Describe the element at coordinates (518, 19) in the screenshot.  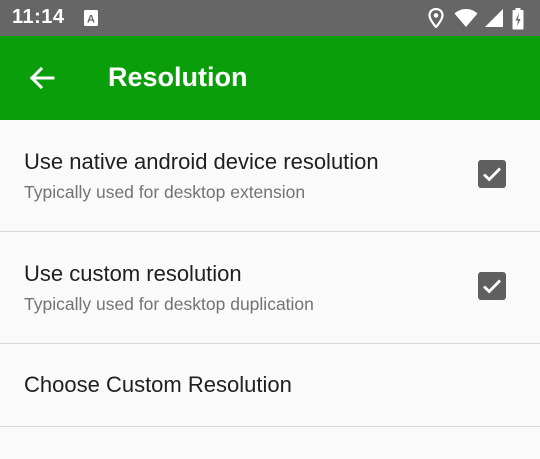
I see `battery-icon` at that location.